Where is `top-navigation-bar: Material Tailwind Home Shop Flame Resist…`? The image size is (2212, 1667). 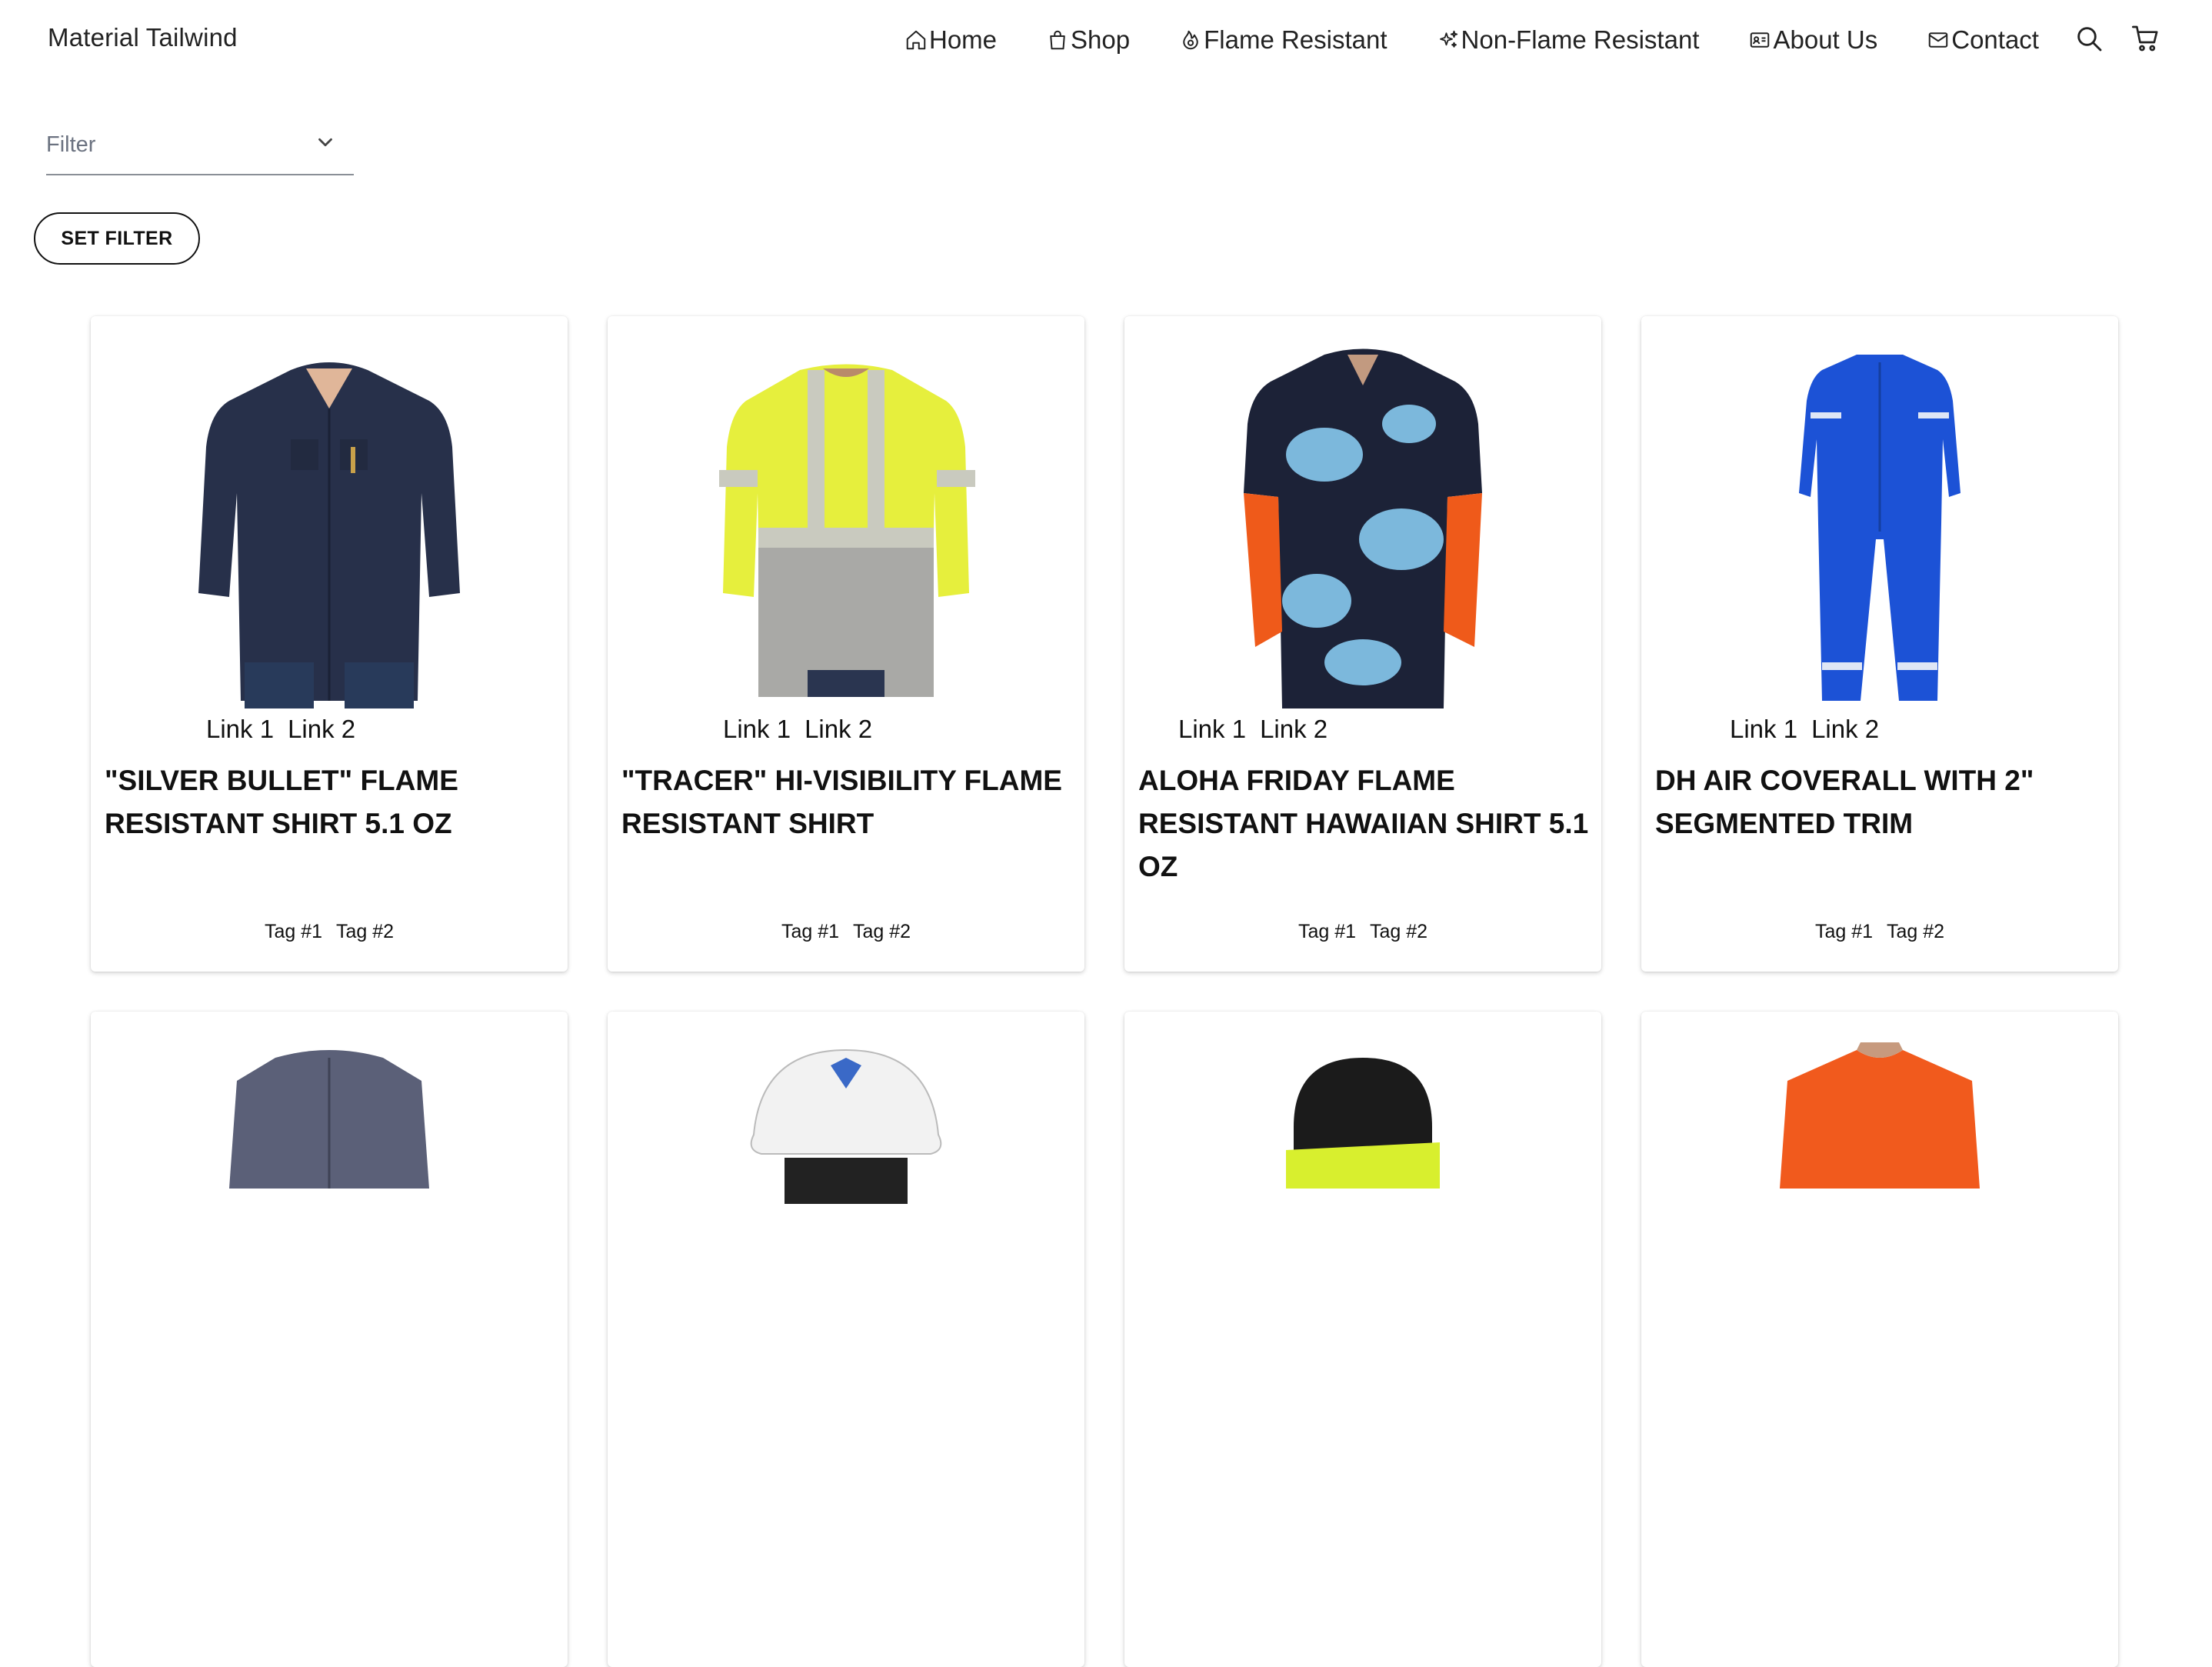
top-navigation-bar: Material Tailwind Home Shop Flame Resist… is located at coordinates (1106, 40).